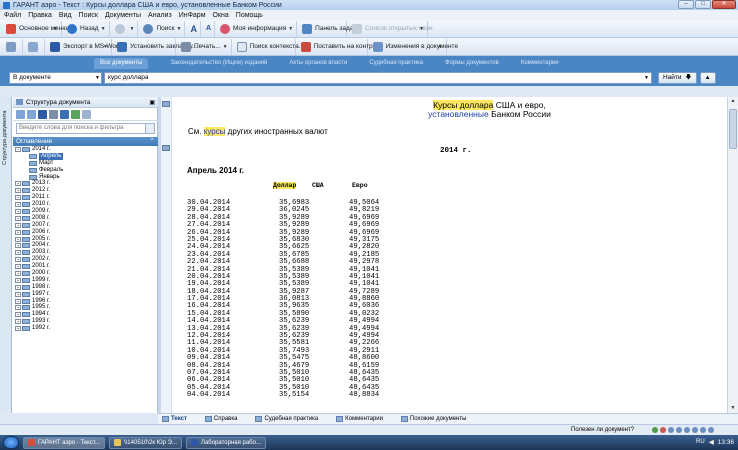 This screenshot has width=738, height=450. Describe the element at coordinates (433, 419) in the screenshot. I see `tab-similar-documents: Похожие документы` at that location.